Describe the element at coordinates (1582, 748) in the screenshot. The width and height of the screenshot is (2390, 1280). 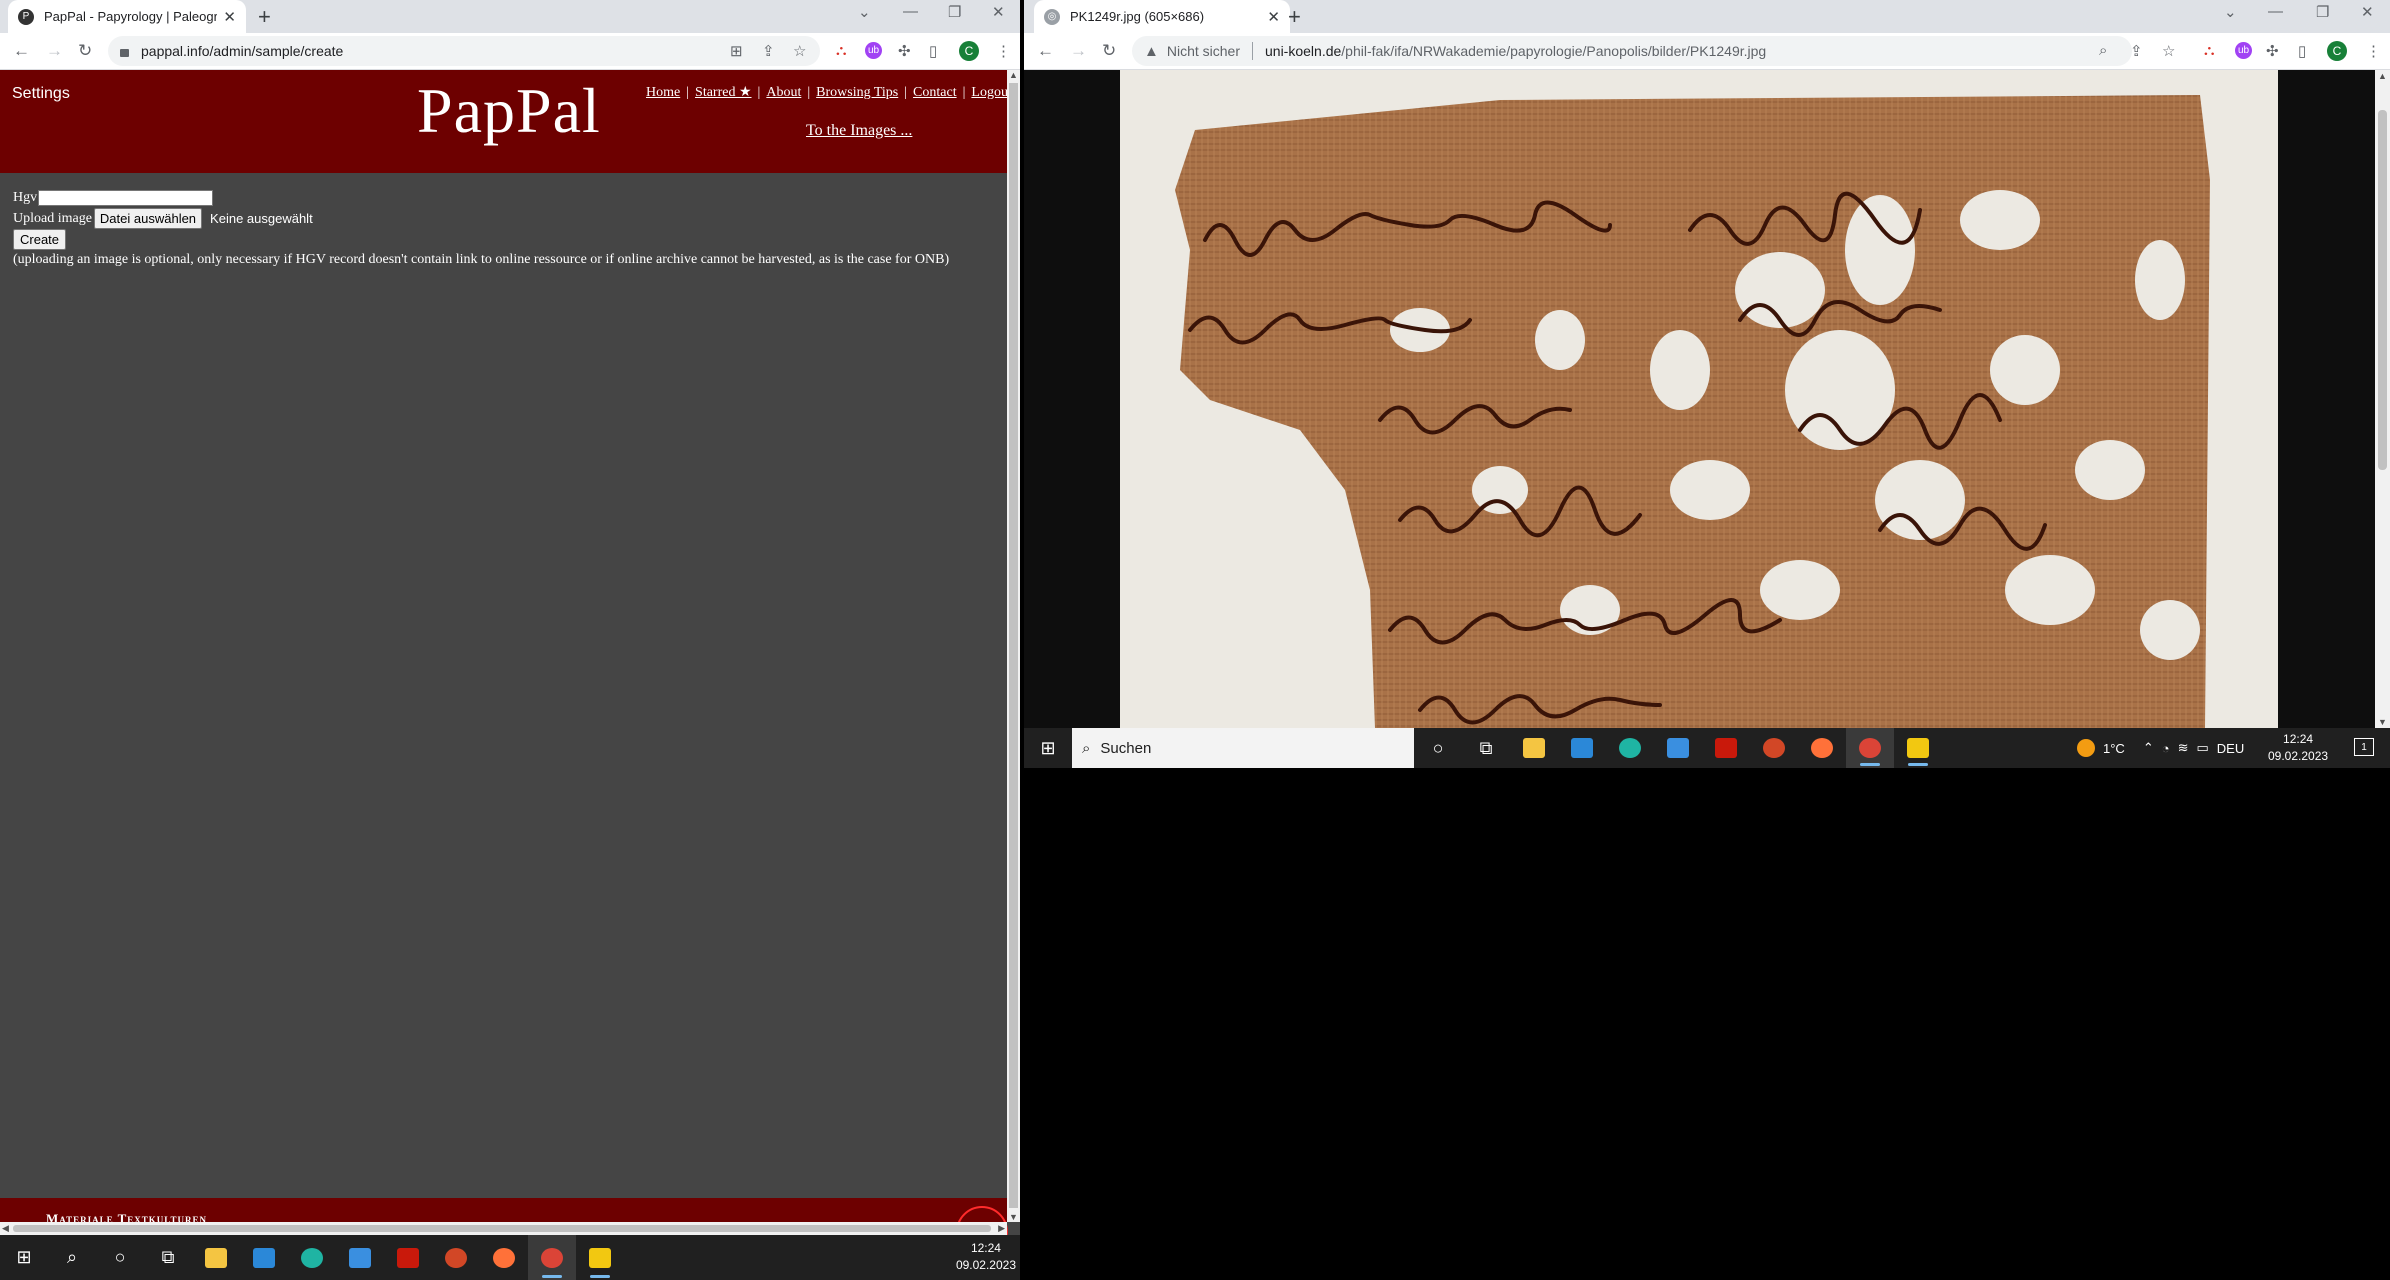
I see `store-right-icon` at that location.